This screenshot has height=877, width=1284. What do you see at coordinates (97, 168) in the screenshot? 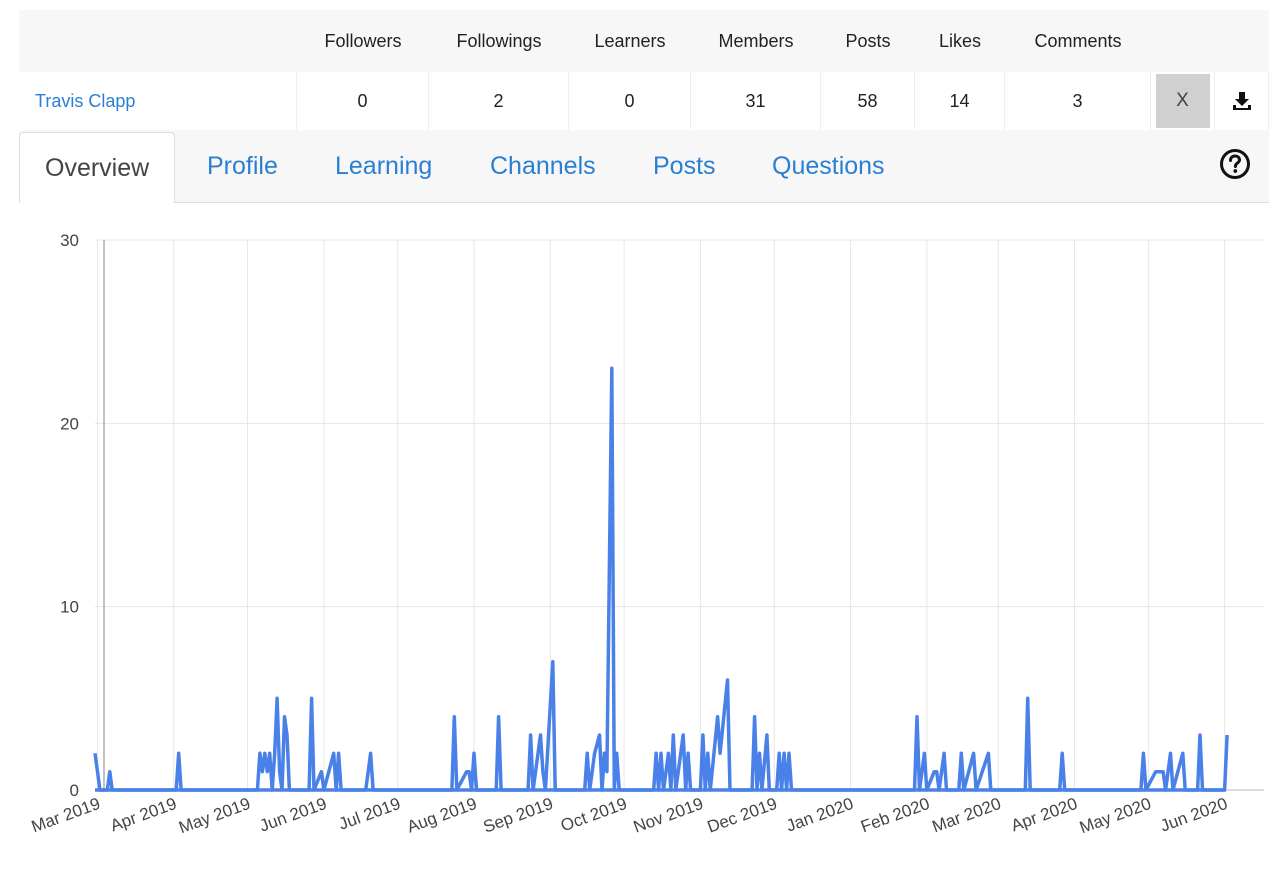
I see `tab-overview: Overview` at bounding box center [97, 168].